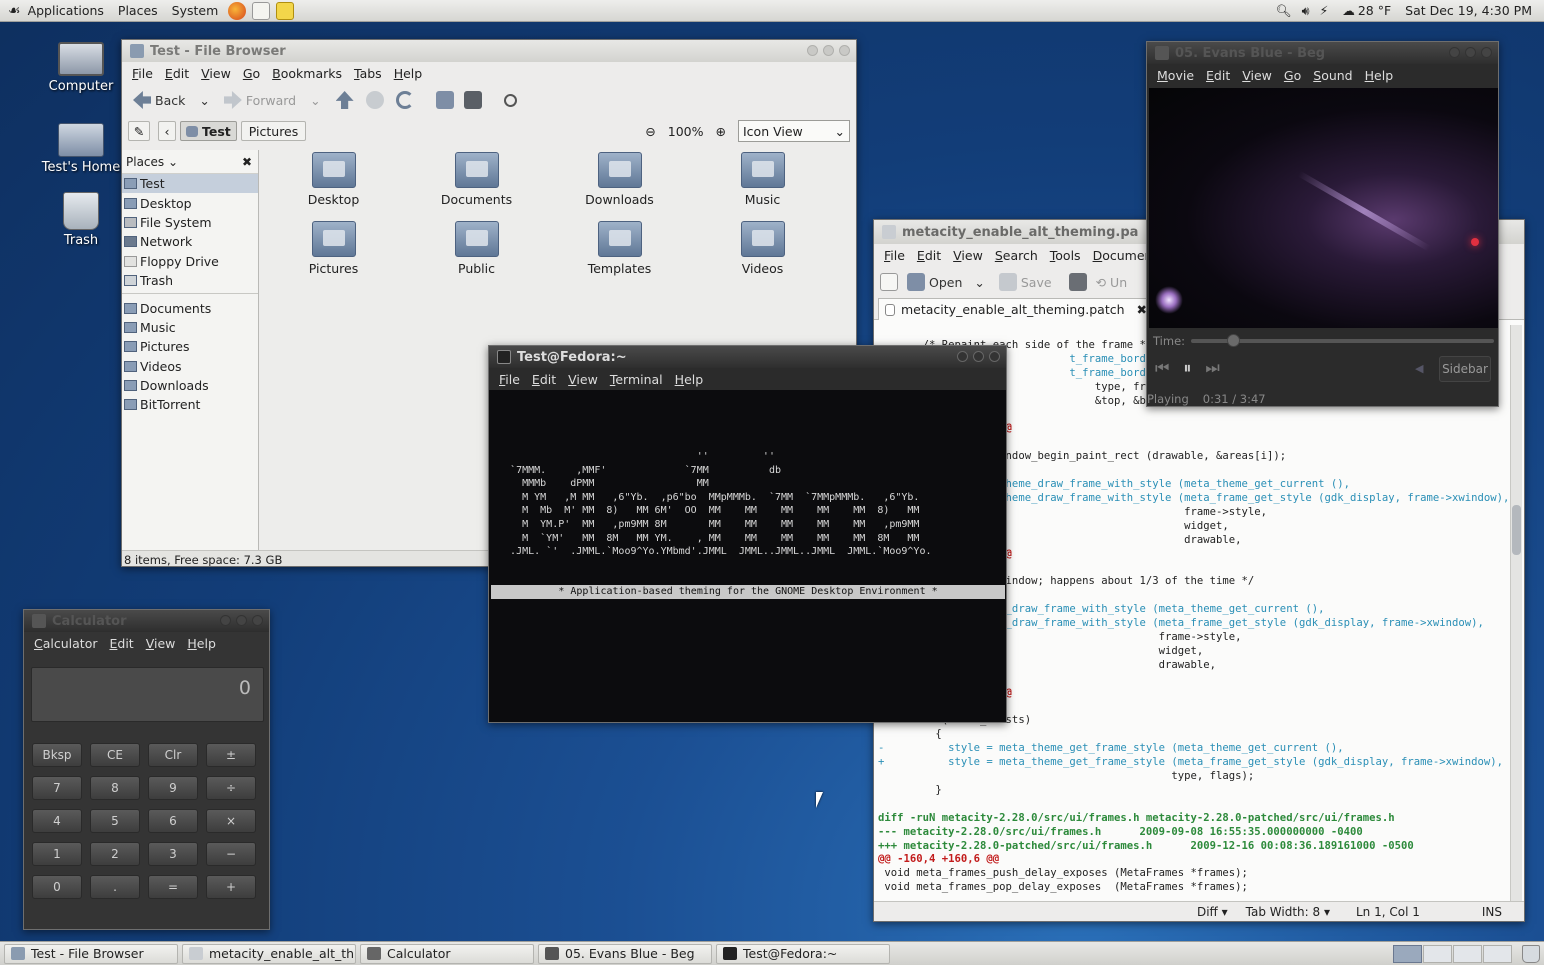  Describe the element at coordinates (1162, 368) in the screenshot. I see `previous-icon: ⏮︎` at that location.